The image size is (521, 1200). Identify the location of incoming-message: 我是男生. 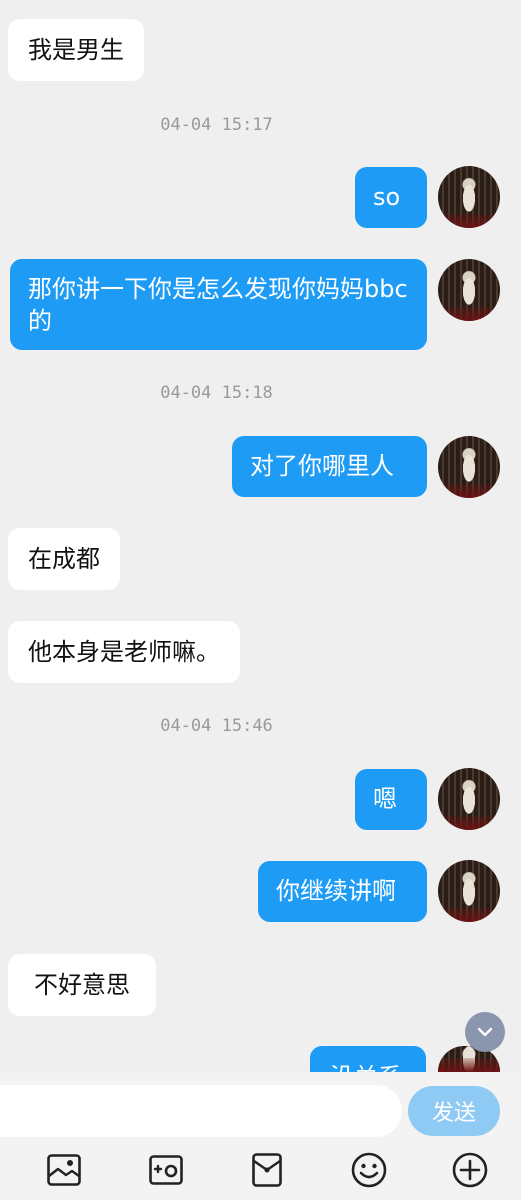
(76, 50).